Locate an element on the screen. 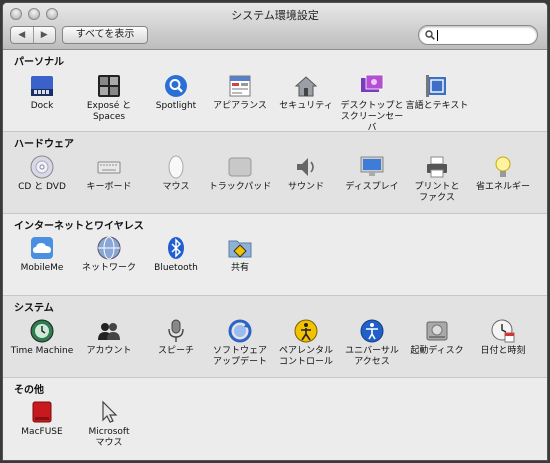  energy-saver-icon is located at coordinates (503, 166).